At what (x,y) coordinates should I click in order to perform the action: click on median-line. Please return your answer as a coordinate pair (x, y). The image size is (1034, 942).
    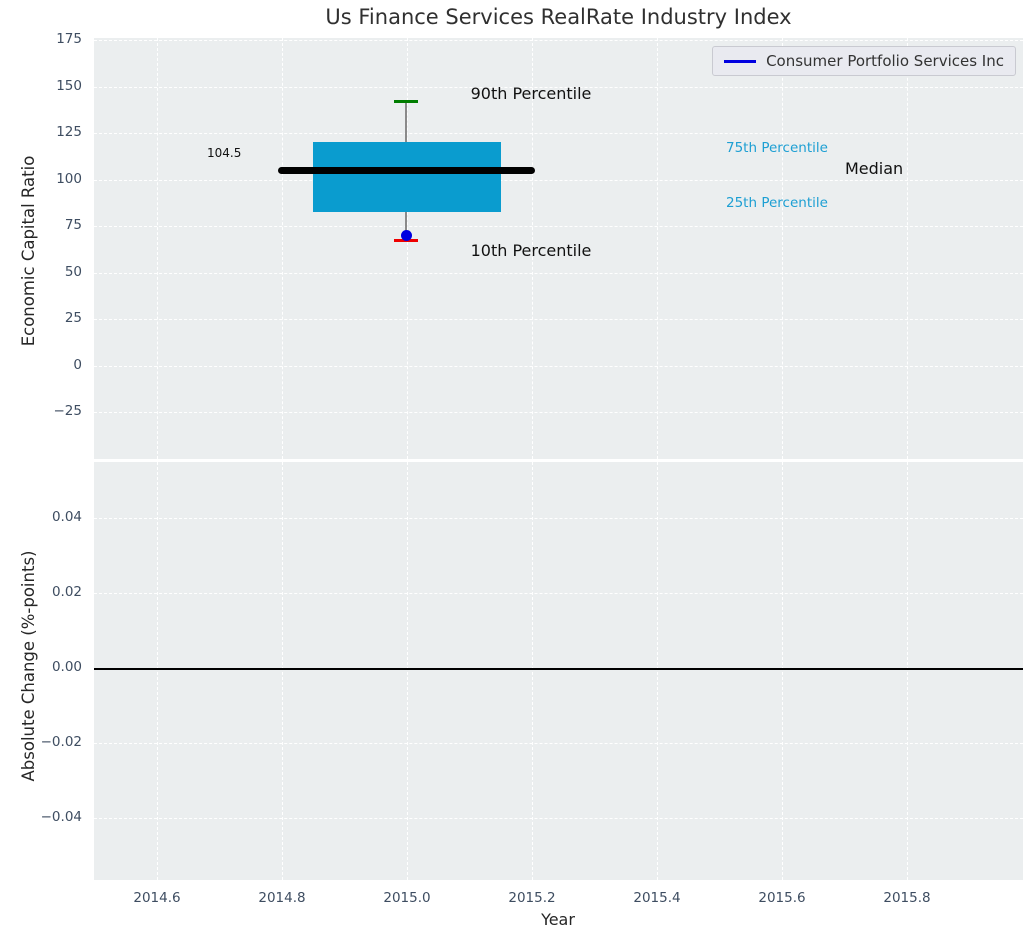
    Looking at the image, I should click on (406, 170).